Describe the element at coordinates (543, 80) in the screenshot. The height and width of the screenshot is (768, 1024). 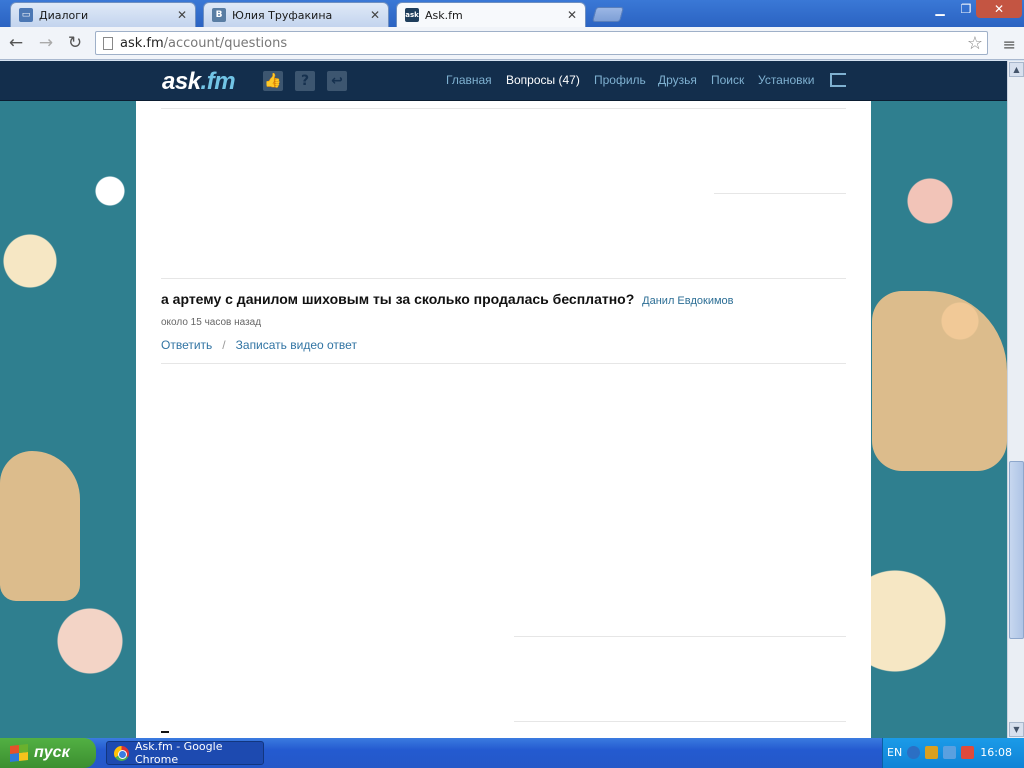
I see `nav-questions: Вопросы (47)` at that location.